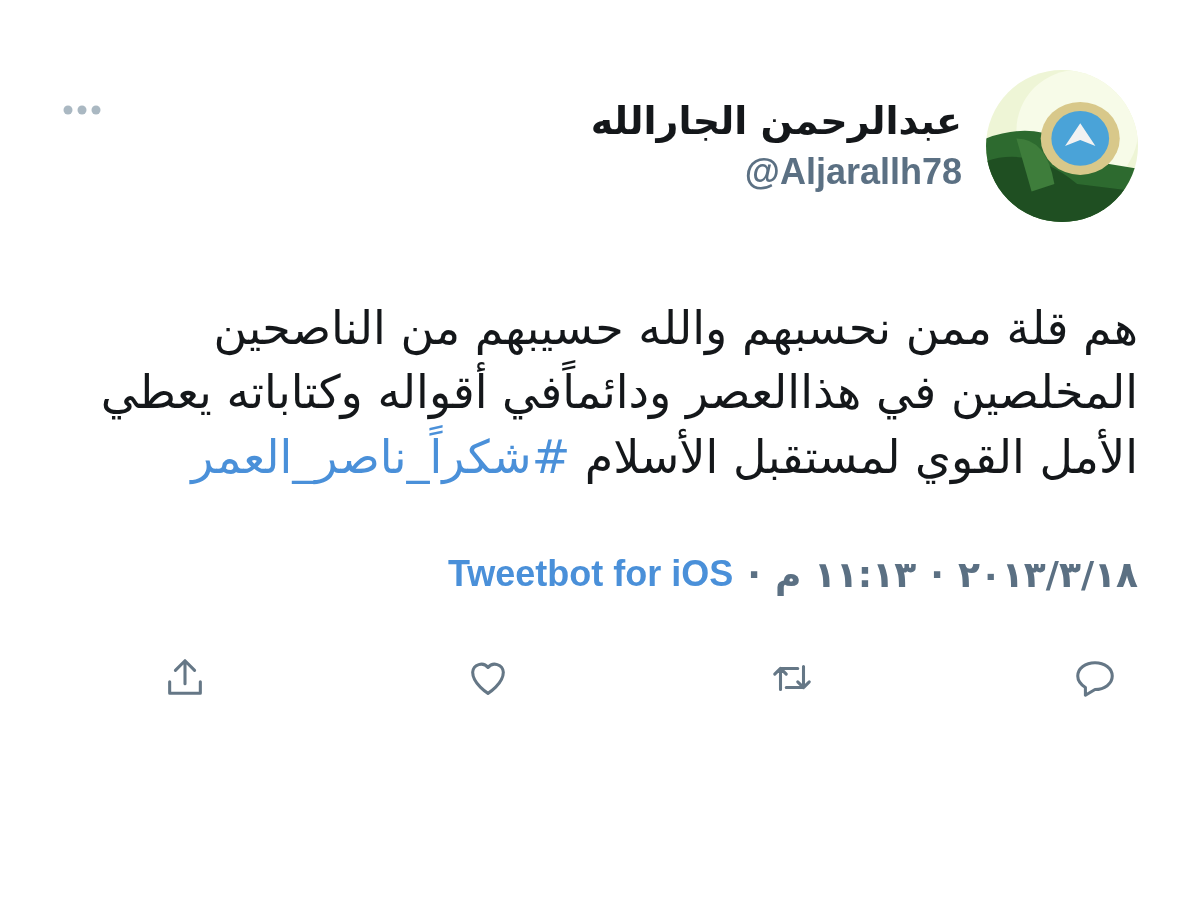  What do you see at coordinates (590, 574) in the screenshot?
I see `source-link: Tweetbot for iOS` at bounding box center [590, 574].